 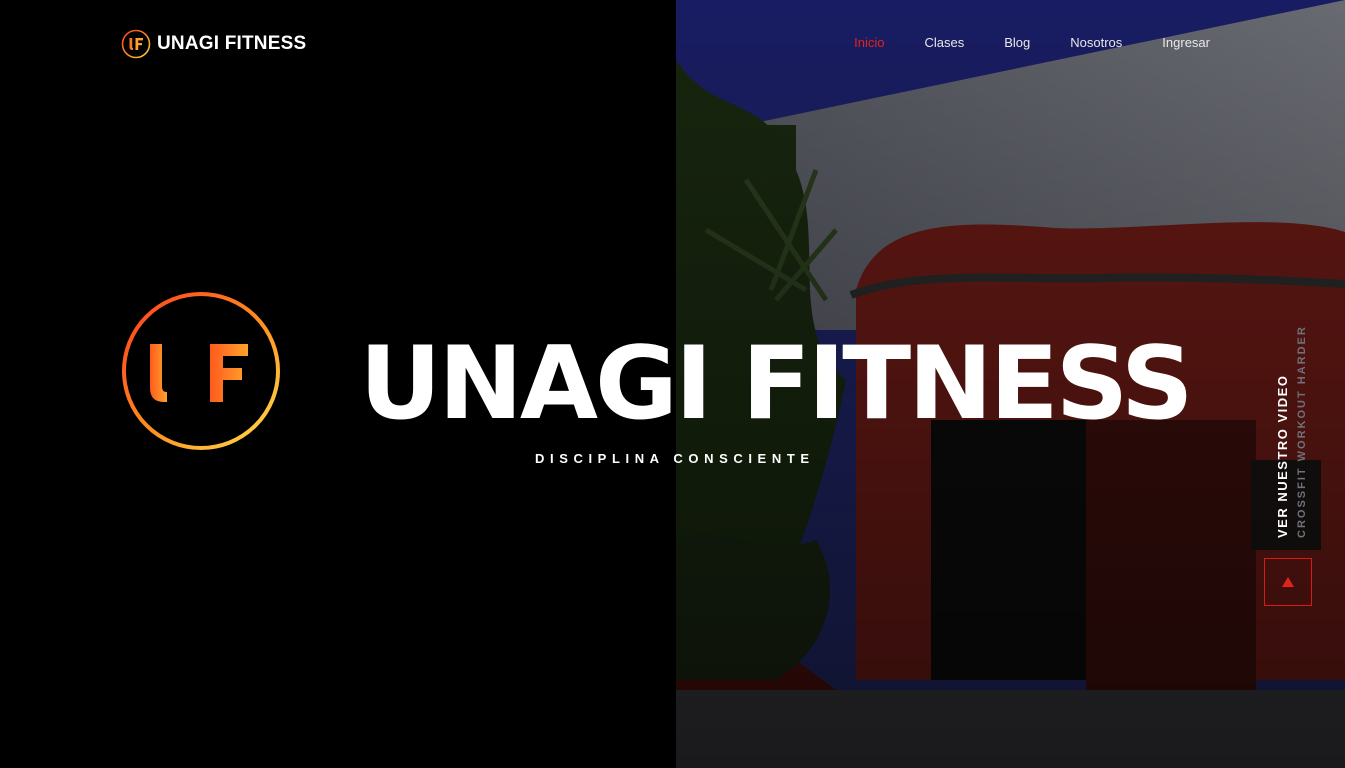 What do you see at coordinates (1282, 456) in the screenshot?
I see `watch-video-link: VER NUESTRO VIDEO` at bounding box center [1282, 456].